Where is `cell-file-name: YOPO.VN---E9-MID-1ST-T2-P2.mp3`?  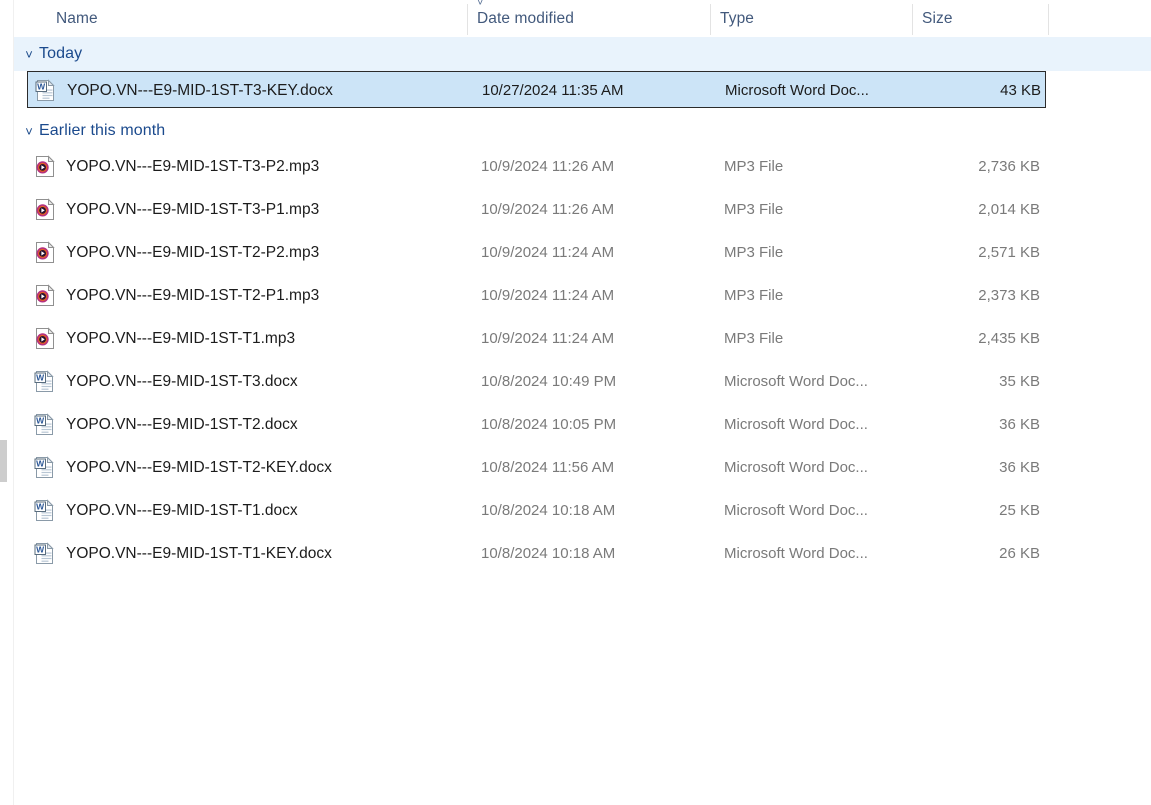 cell-file-name: YOPO.VN---E9-MID-1ST-T2-P2.mp3 is located at coordinates (176, 252).